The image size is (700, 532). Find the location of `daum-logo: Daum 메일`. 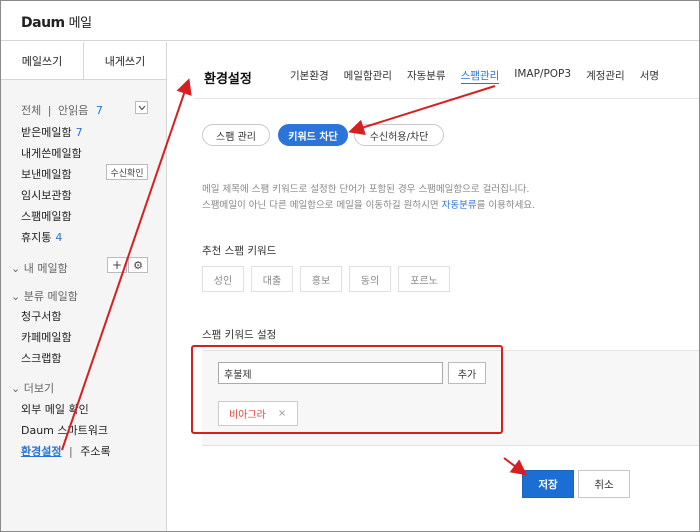

daum-logo: Daum 메일 is located at coordinates (56, 21).